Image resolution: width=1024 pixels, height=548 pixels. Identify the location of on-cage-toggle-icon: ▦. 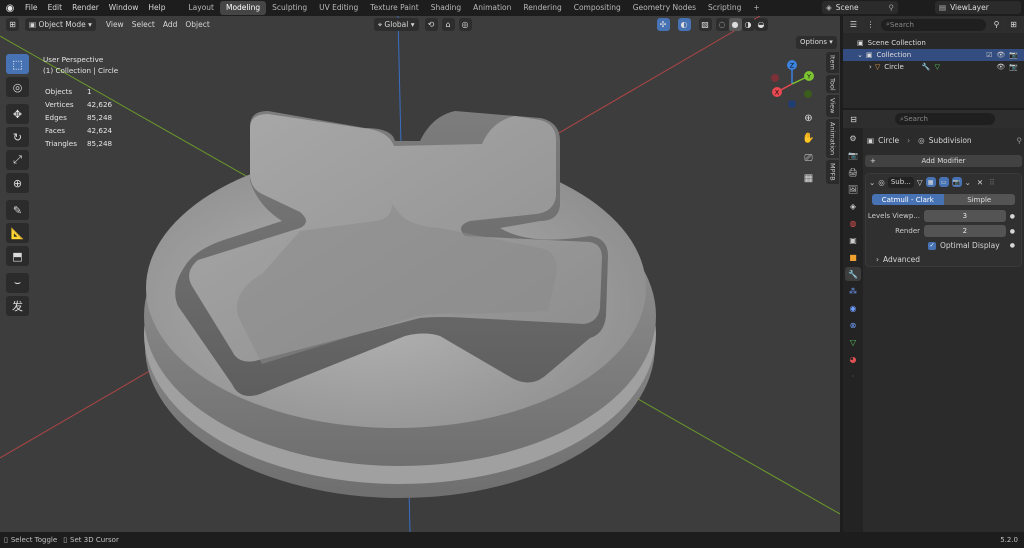
(930, 182).